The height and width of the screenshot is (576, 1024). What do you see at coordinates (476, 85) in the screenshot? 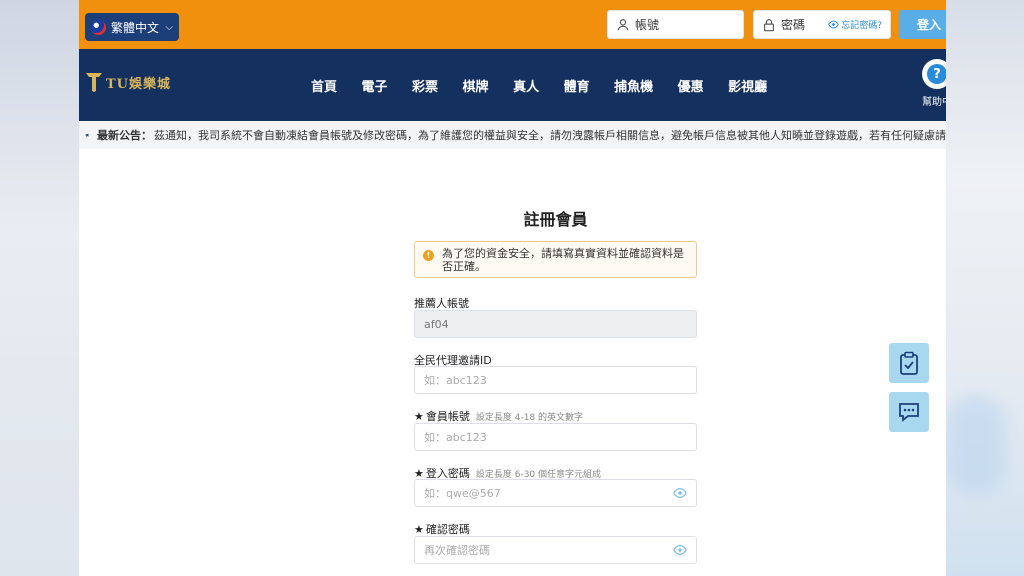
I see `nav-item-chess-cards: 棋牌` at bounding box center [476, 85].